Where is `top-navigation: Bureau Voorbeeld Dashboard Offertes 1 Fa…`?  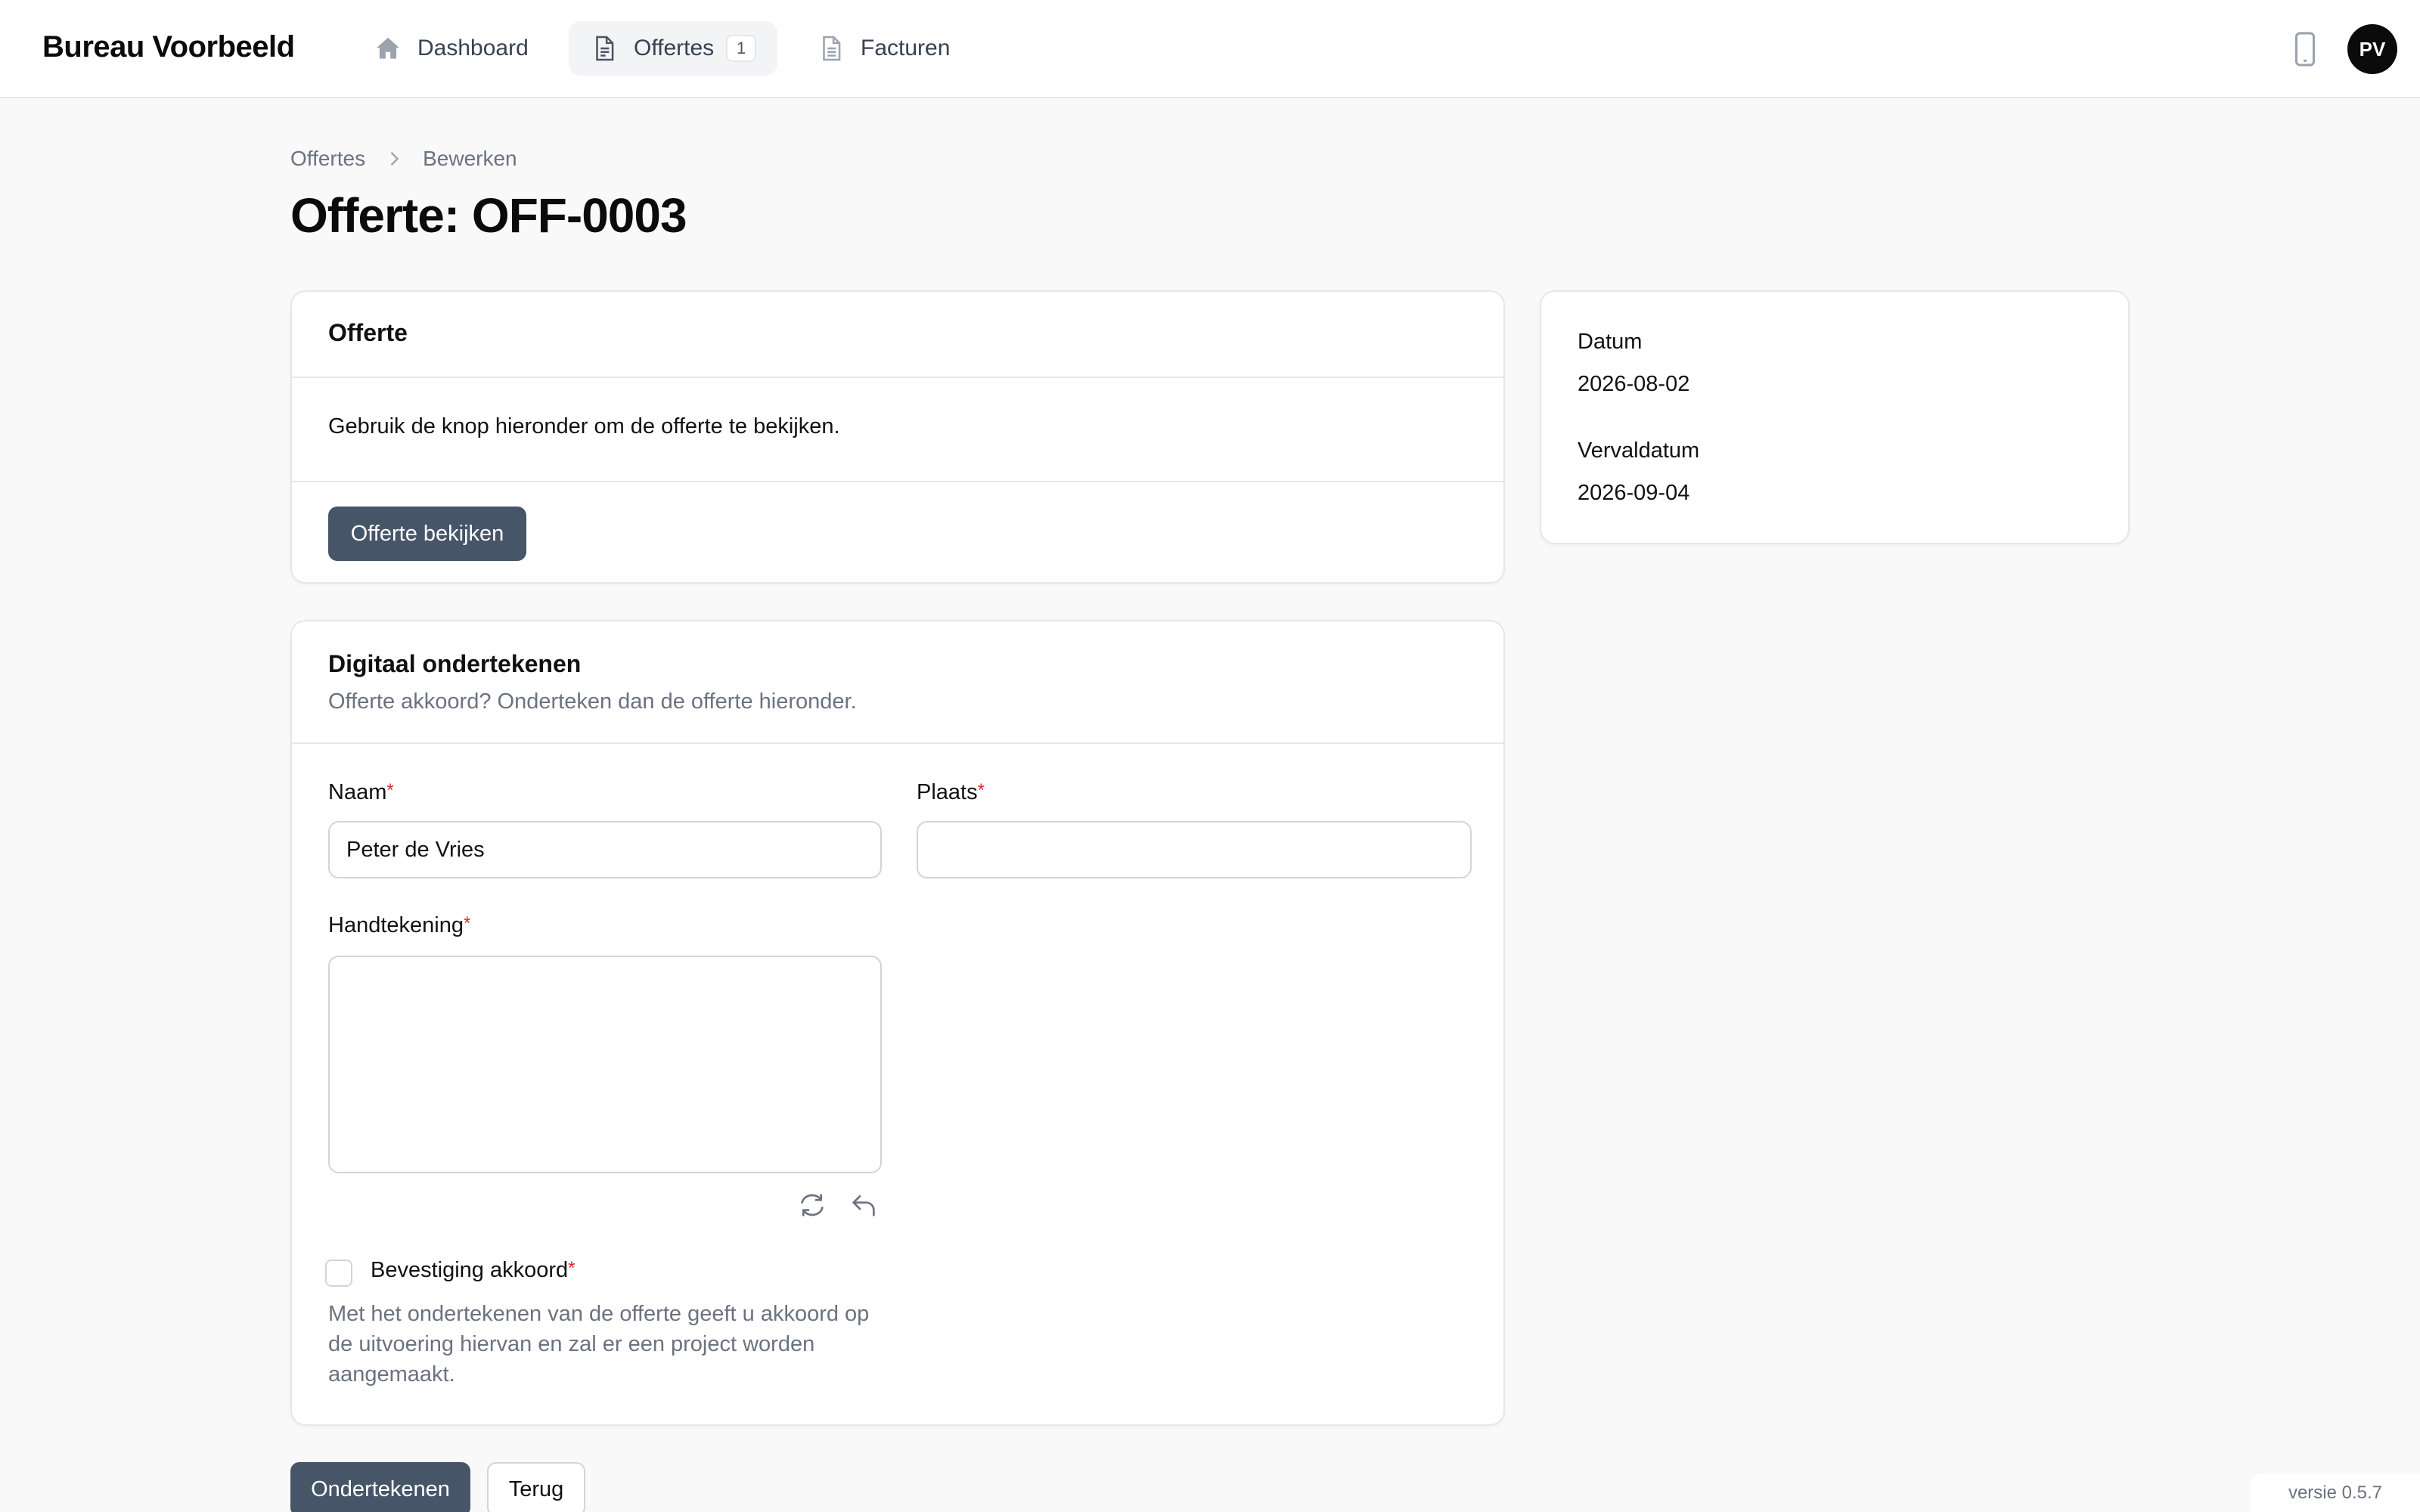 top-navigation: Bureau Voorbeeld Dashboard Offertes 1 Fa… is located at coordinates (1210, 49).